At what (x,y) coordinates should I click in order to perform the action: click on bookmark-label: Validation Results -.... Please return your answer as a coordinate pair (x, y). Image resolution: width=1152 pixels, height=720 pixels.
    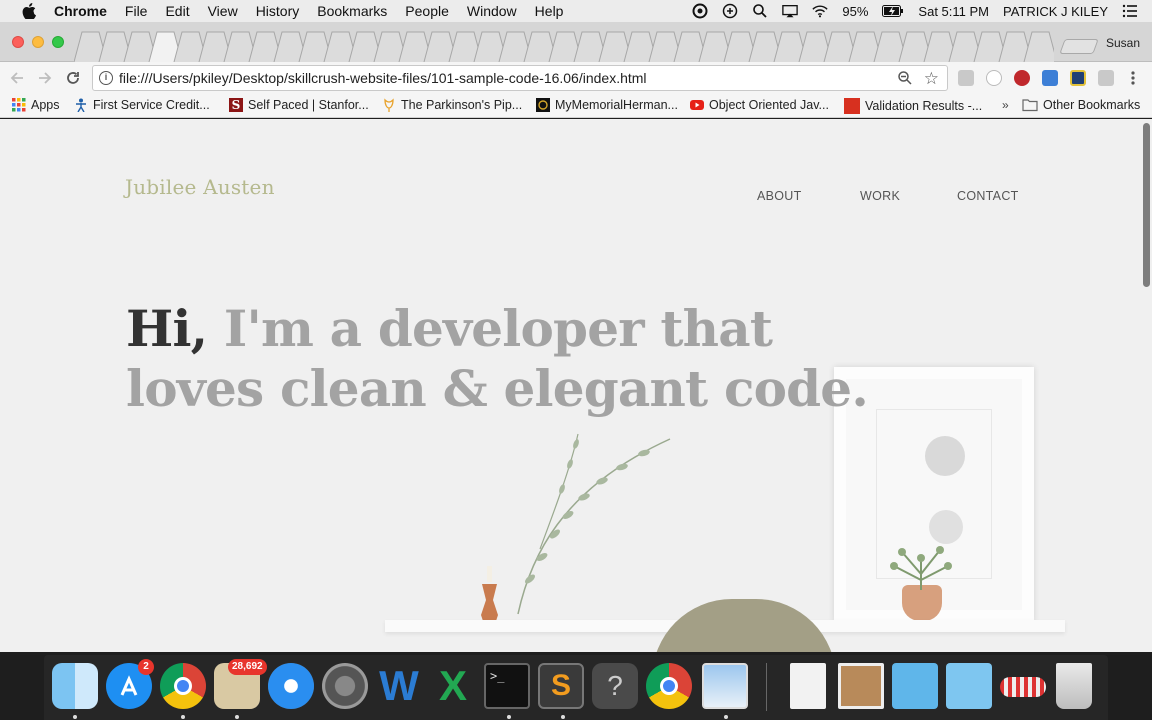
    Looking at the image, I should click on (924, 106).